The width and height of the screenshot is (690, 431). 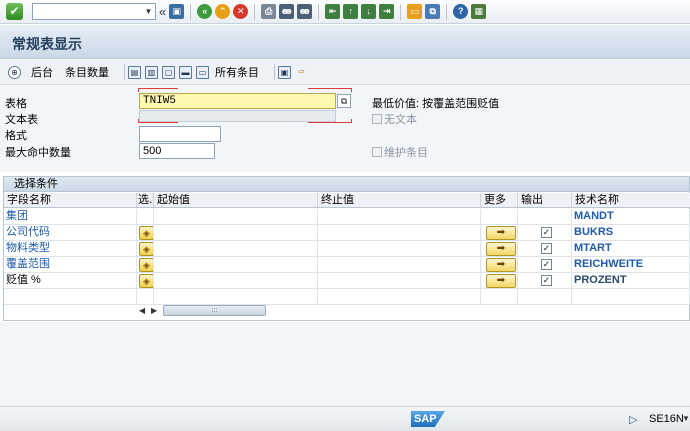 I want to click on field-name: 公司代码, so click(x=28, y=232).